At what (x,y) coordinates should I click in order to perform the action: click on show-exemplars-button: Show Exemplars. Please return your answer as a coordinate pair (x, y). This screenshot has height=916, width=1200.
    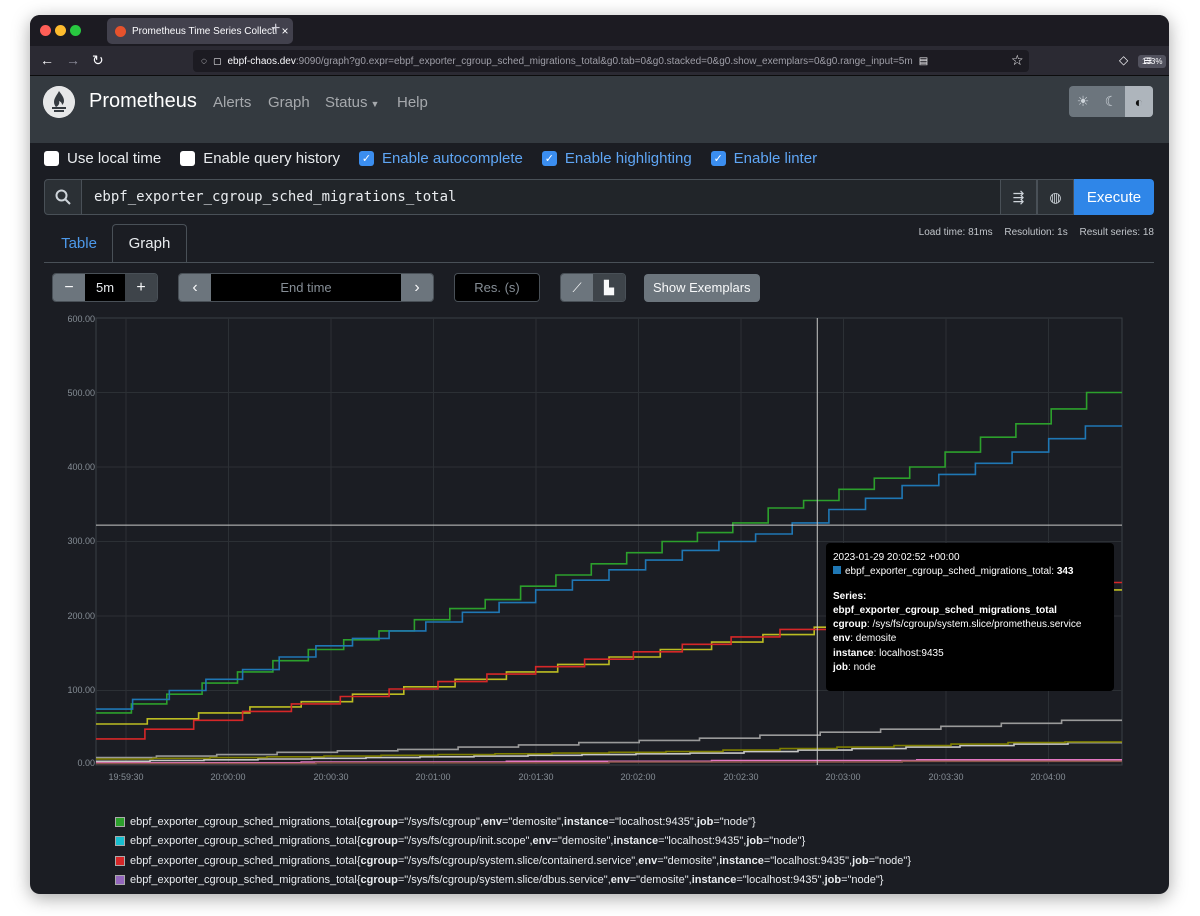
    Looking at the image, I should click on (702, 287).